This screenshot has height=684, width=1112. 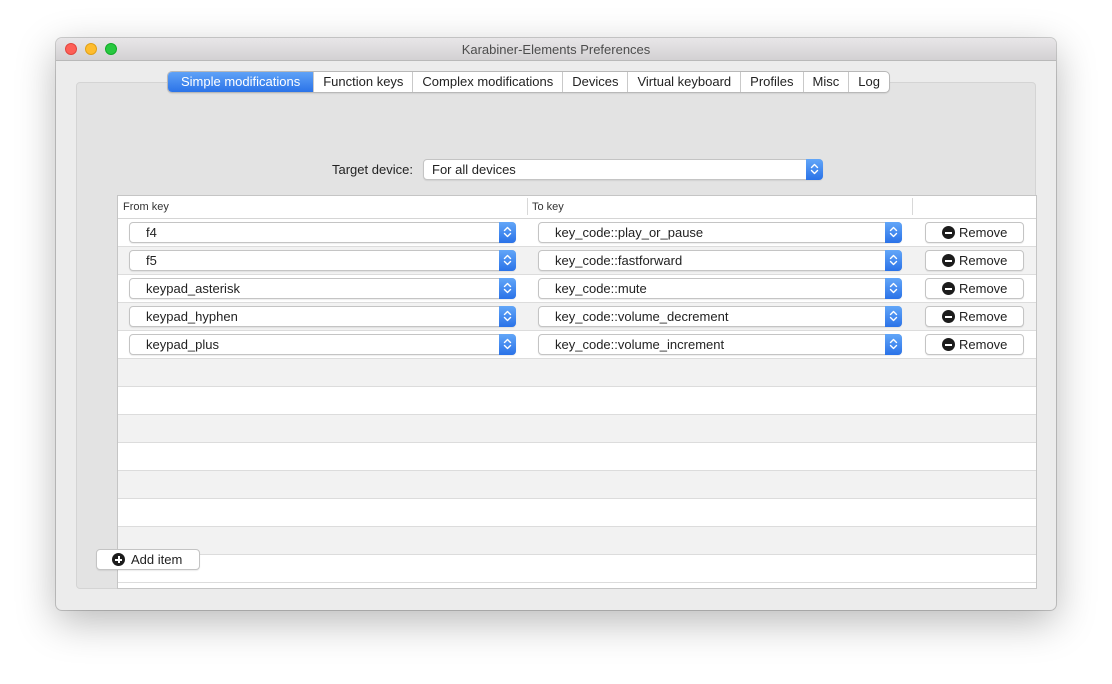 What do you see at coordinates (157, 559) in the screenshot?
I see `add-item-label: Add item` at bounding box center [157, 559].